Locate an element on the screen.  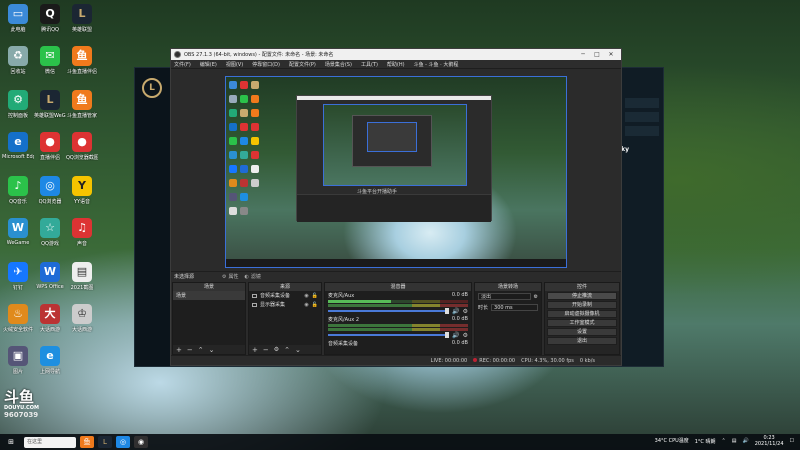
desktop-icon-wechat: ✉ 微信 is located at coordinates (50, 60).